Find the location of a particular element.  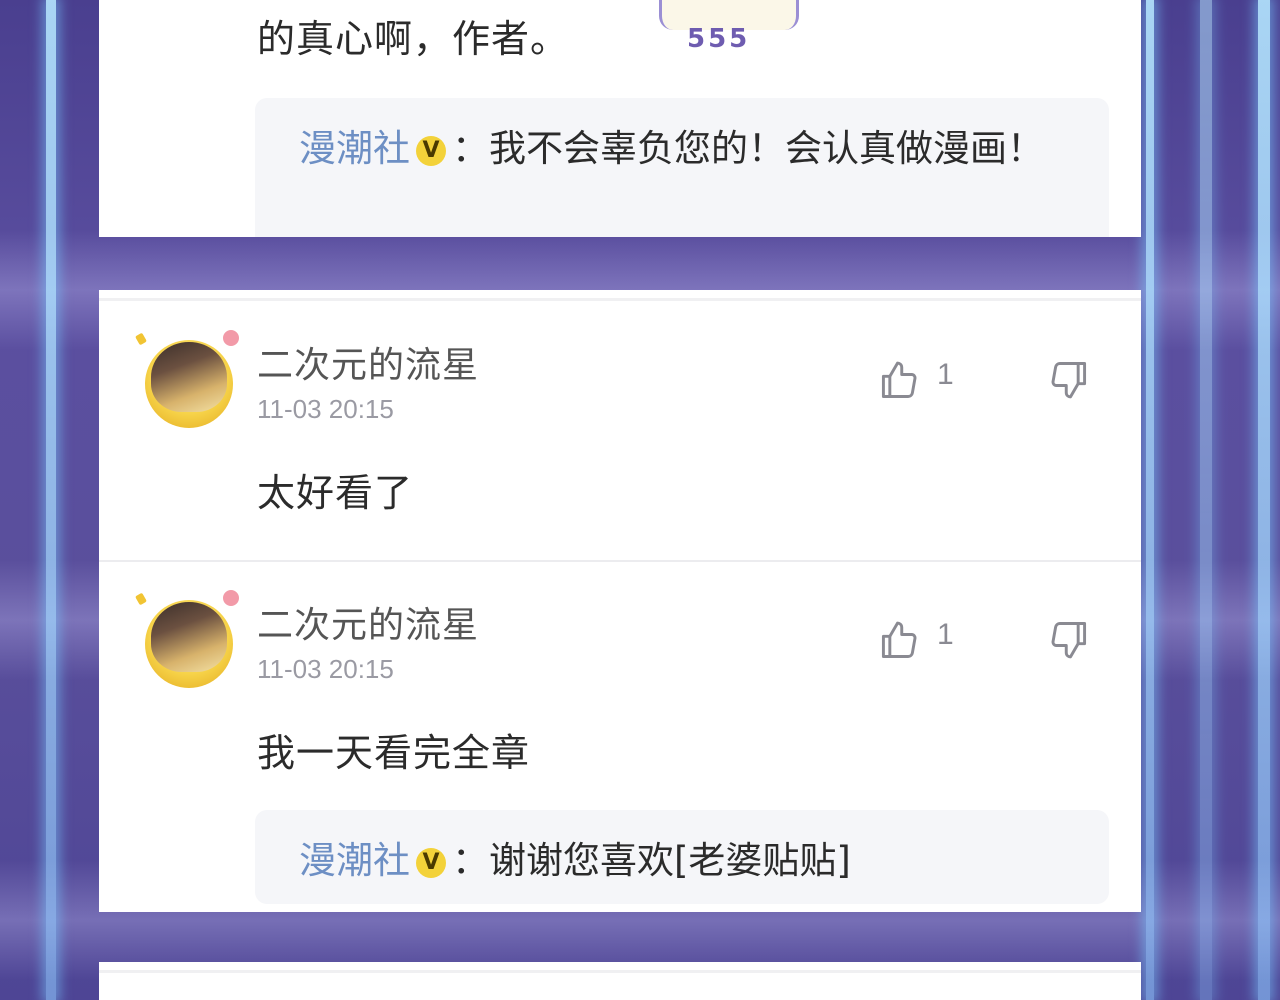

comment-text: 的真心啊，作者。 is located at coordinates (413, 39).